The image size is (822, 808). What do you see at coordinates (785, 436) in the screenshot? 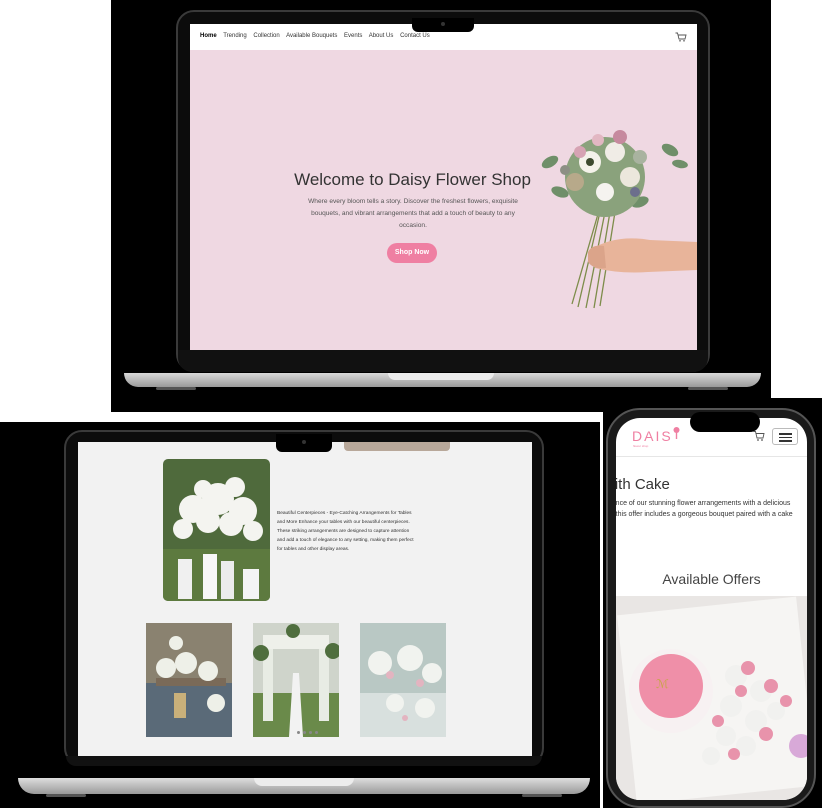
I see `hamburger-menu-icon` at bounding box center [785, 436].